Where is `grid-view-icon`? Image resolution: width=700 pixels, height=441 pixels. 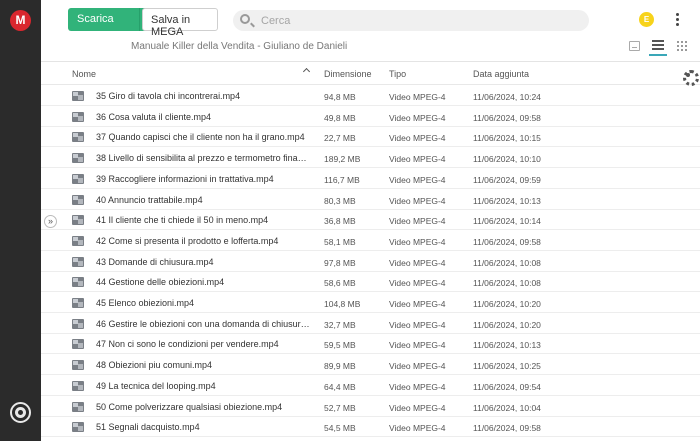 grid-view-icon is located at coordinates (682, 46).